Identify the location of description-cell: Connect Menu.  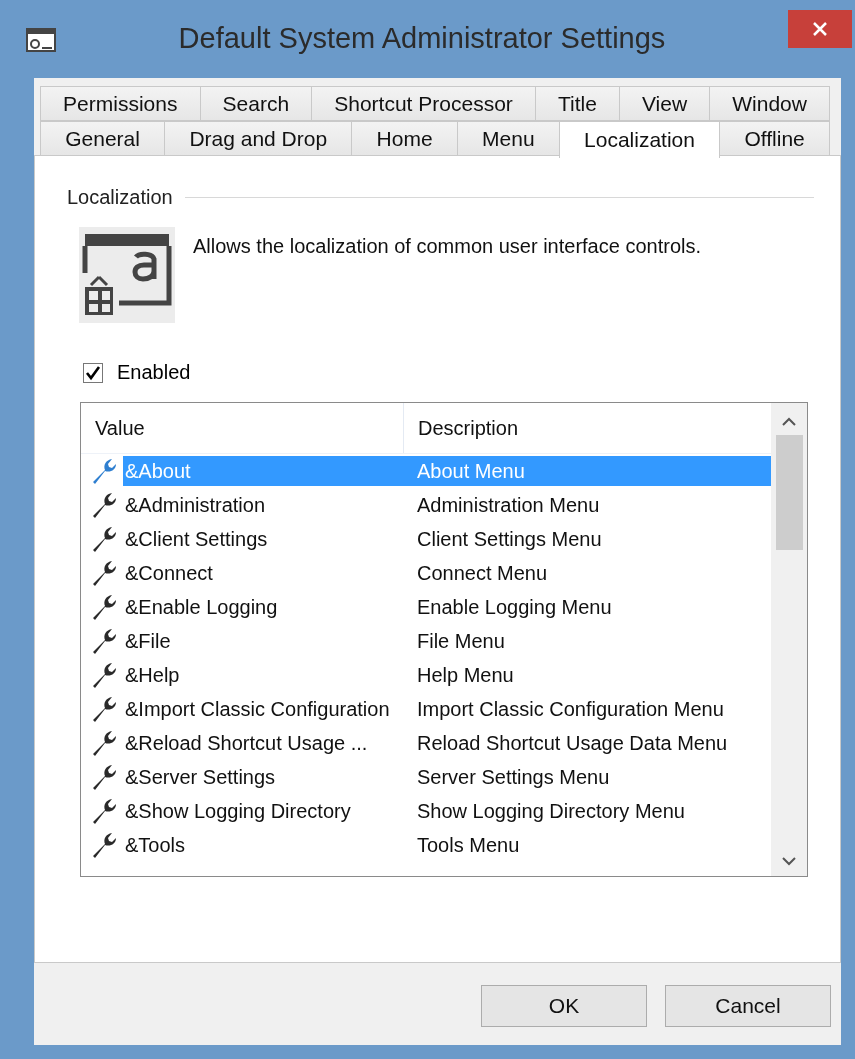
(482, 573).